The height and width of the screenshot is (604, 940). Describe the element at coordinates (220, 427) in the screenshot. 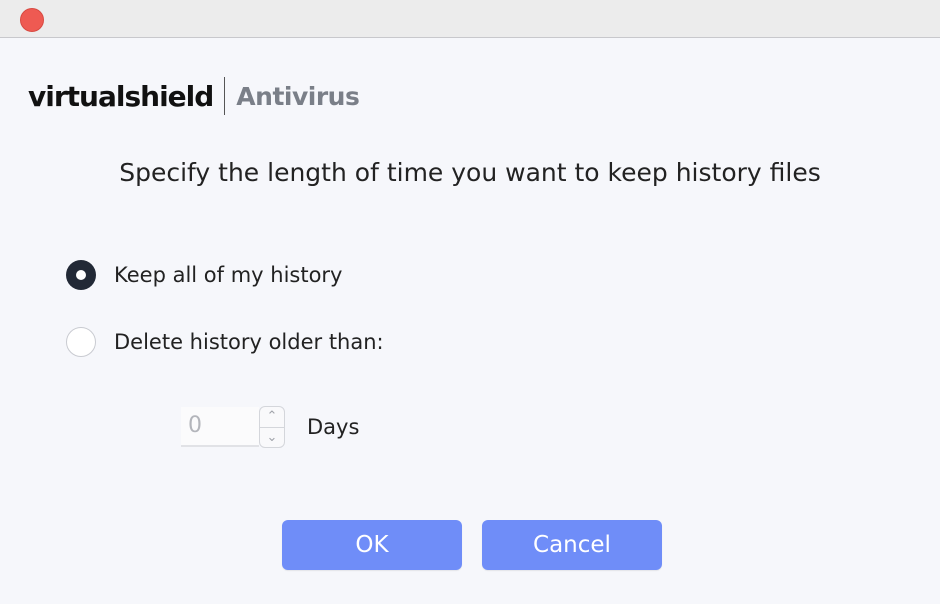

I see `days-input: 0` at that location.